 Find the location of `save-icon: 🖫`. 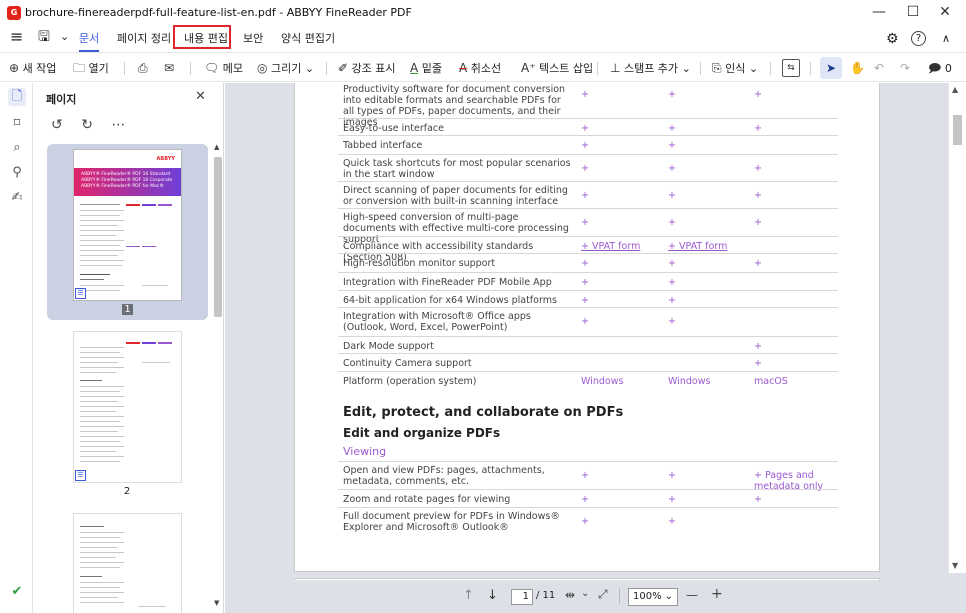

save-icon: 🖫 is located at coordinates (44, 38).